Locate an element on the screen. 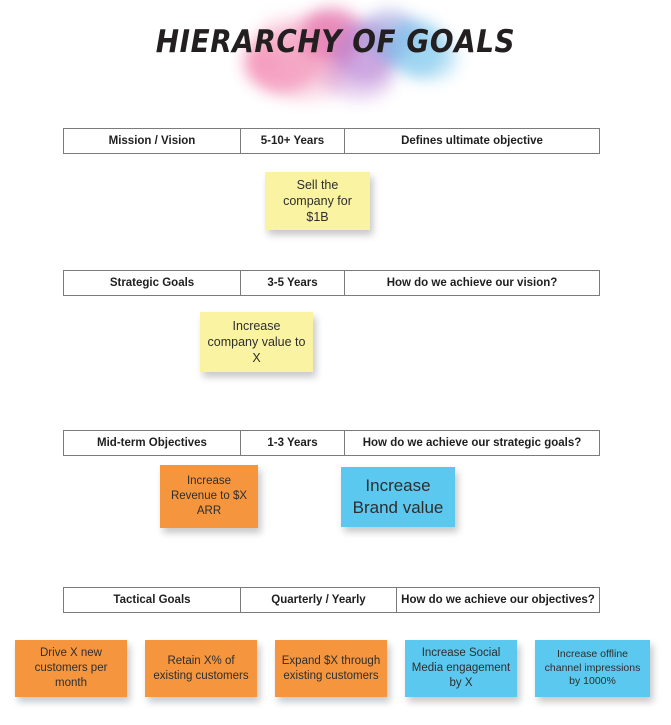  row-question-label: Defines ultimate objective is located at coordinates (471, 141).